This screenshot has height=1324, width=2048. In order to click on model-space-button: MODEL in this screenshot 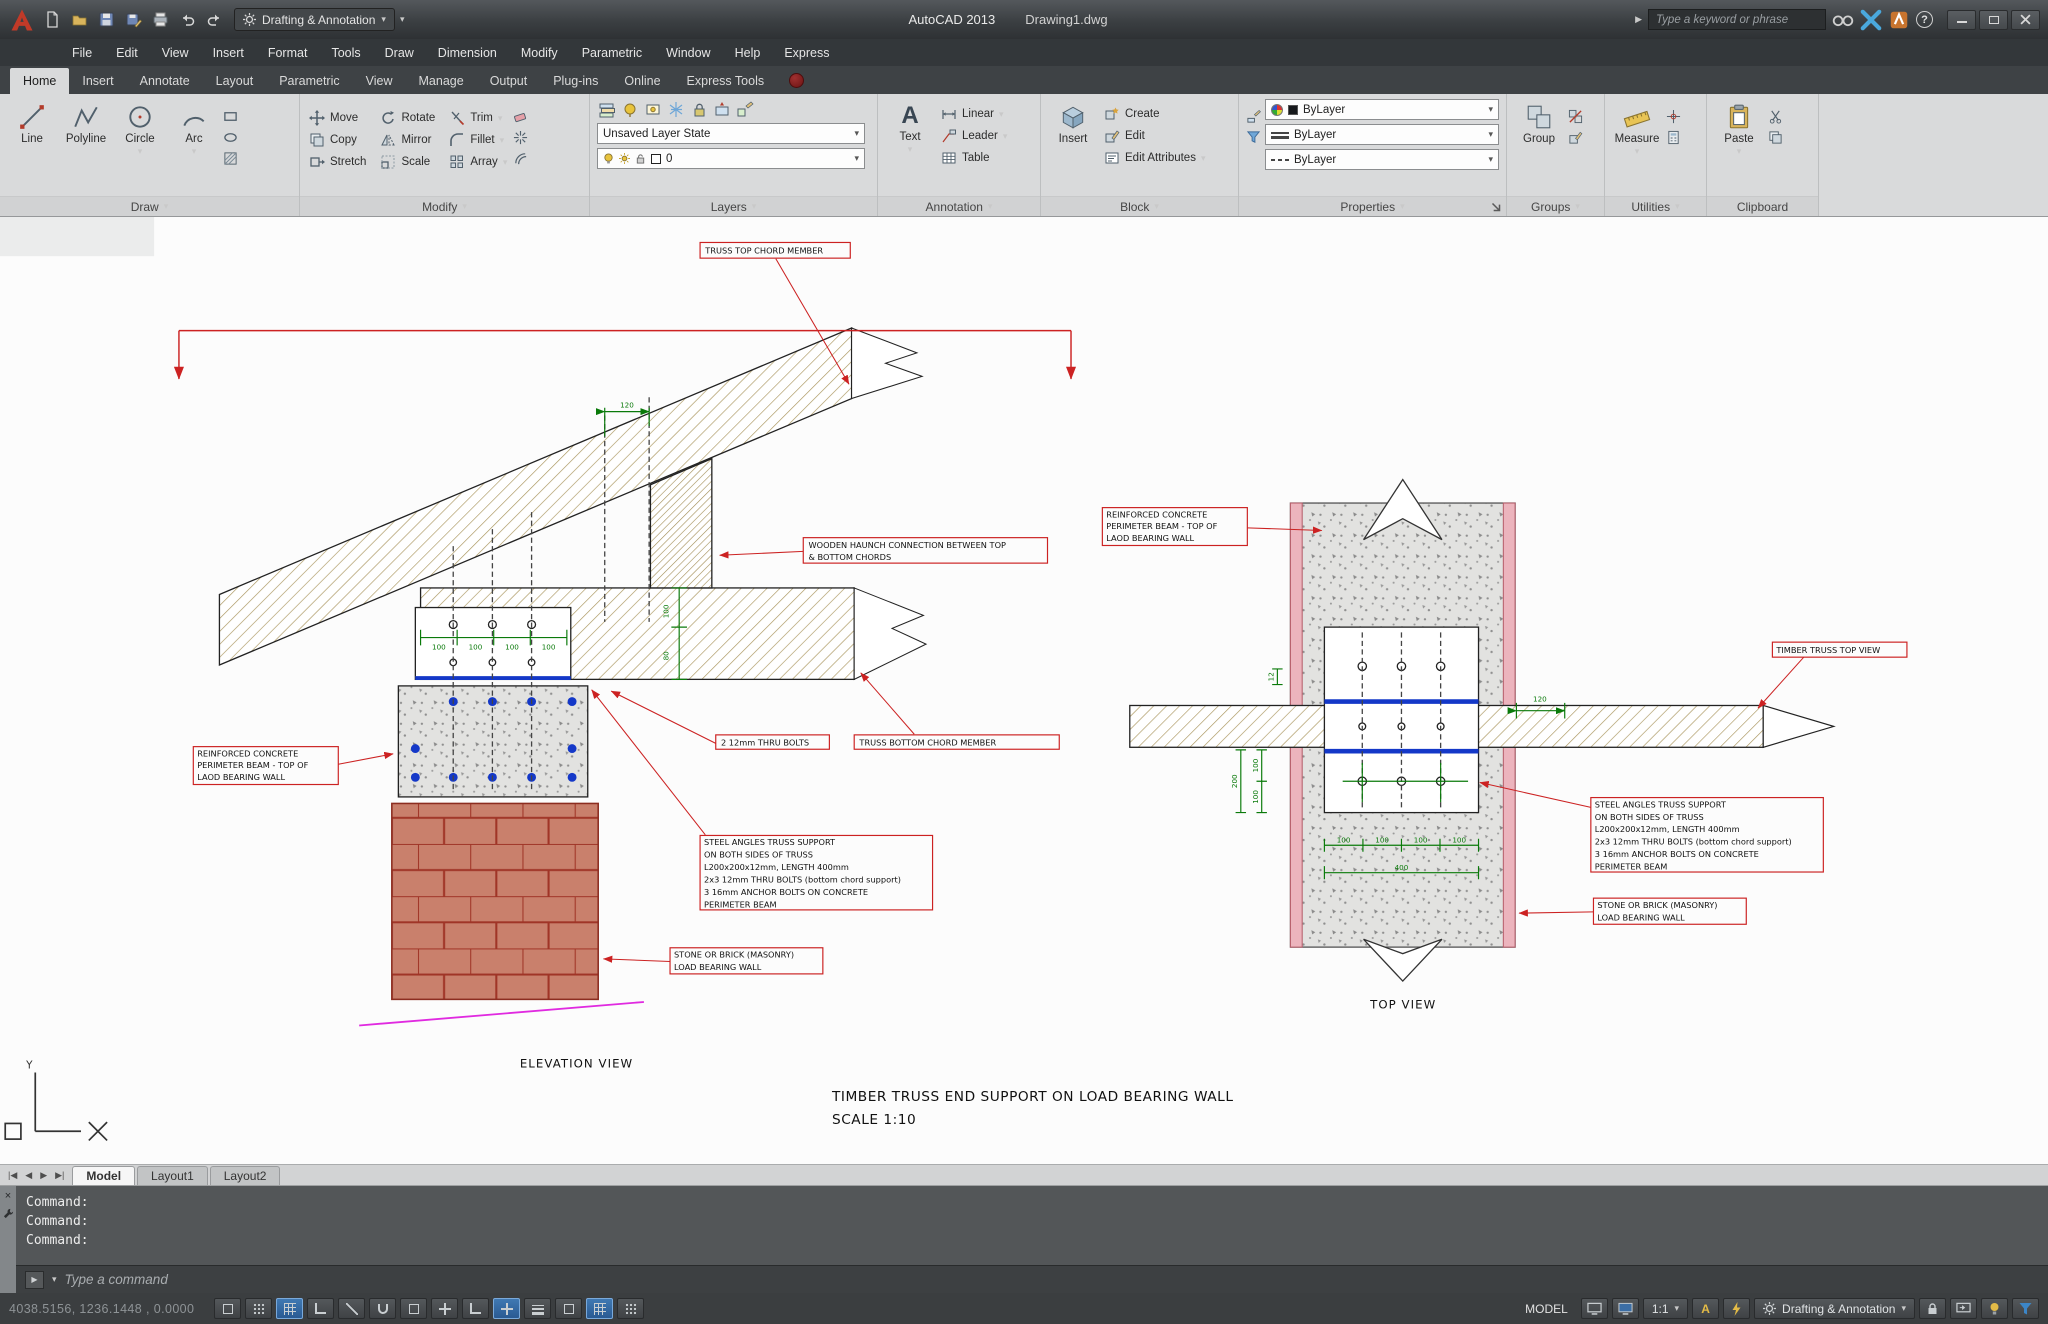, I will do `click(1546, 1309)`.